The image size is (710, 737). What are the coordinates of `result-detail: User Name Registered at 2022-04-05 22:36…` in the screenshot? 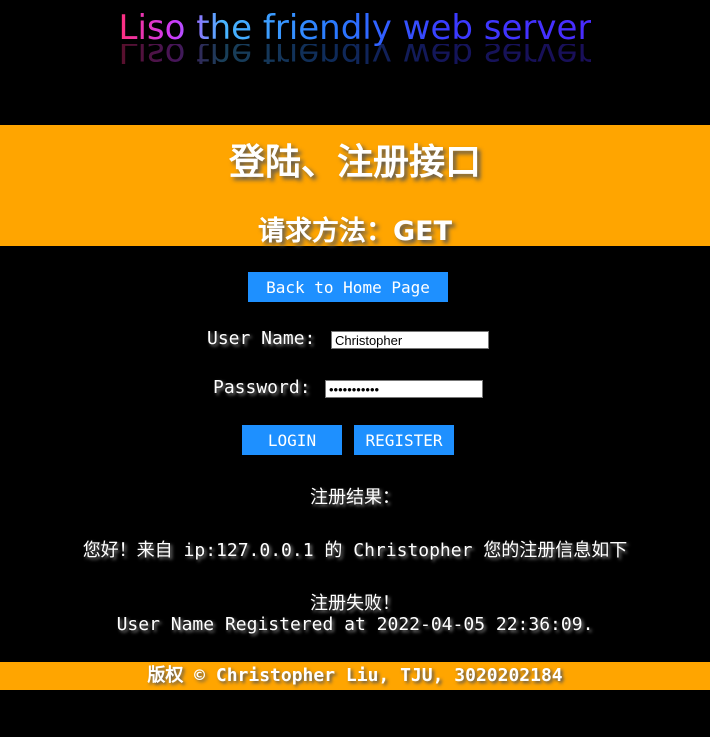 It's located at (355, 624).